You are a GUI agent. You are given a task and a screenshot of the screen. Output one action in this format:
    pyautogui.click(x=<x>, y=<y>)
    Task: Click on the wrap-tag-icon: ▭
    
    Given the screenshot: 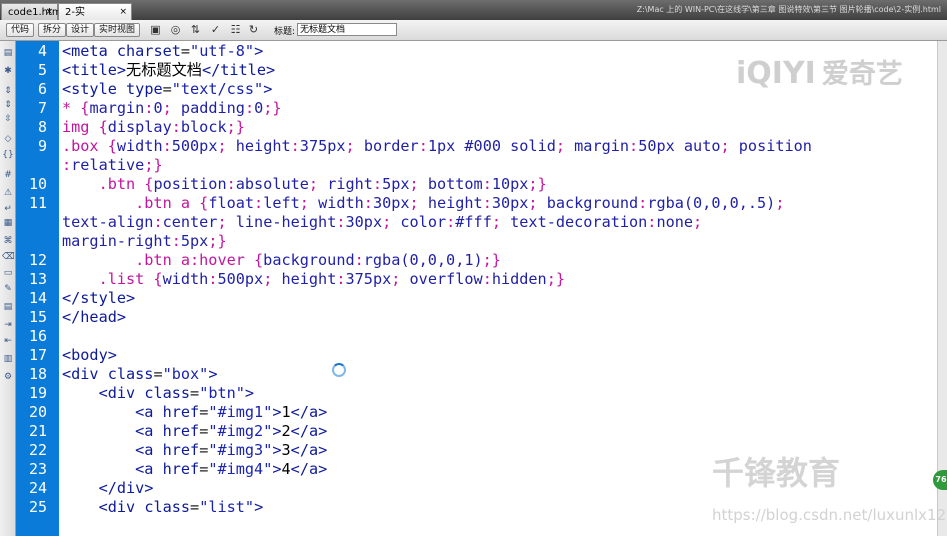 What is the action you would take?
    pyautogui.click(x=8, y=273)
    